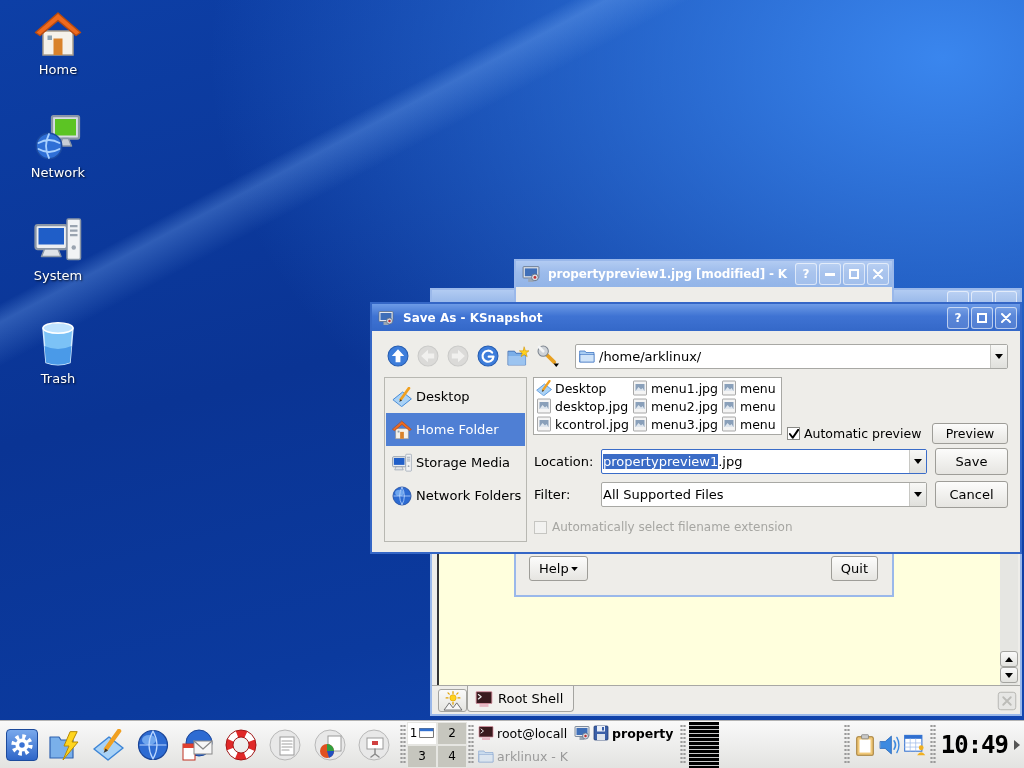  What do you see at coordinates (455, 429) in the screenshot?
I see `places-item: Home Folder` at bounding box center [455, 429].